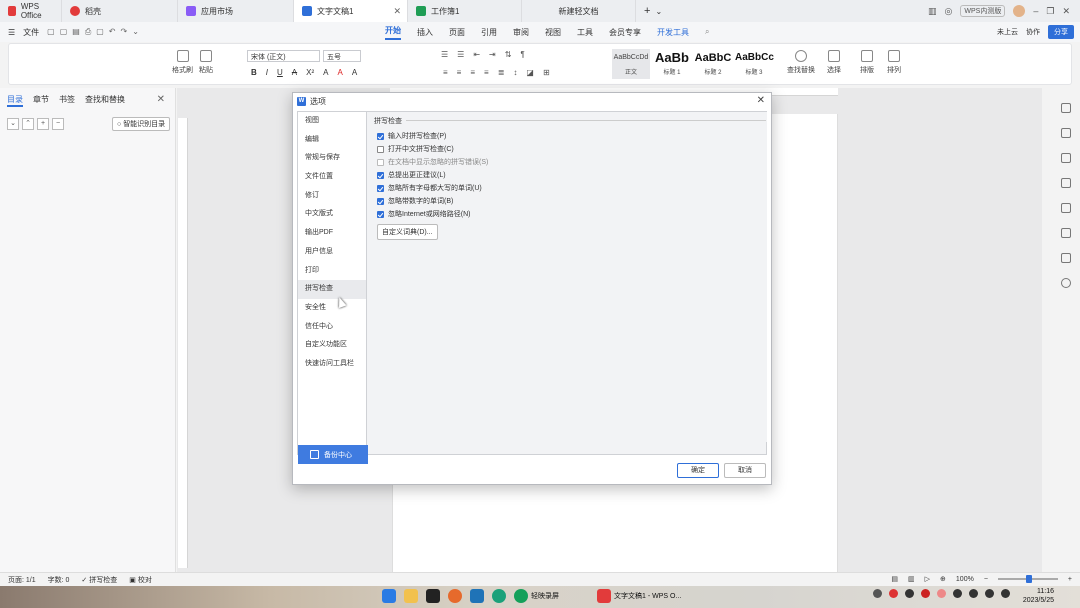 The height and width of the screenshot is (608, 1080). I want to click on highlight-button: A, so click(325, 72).